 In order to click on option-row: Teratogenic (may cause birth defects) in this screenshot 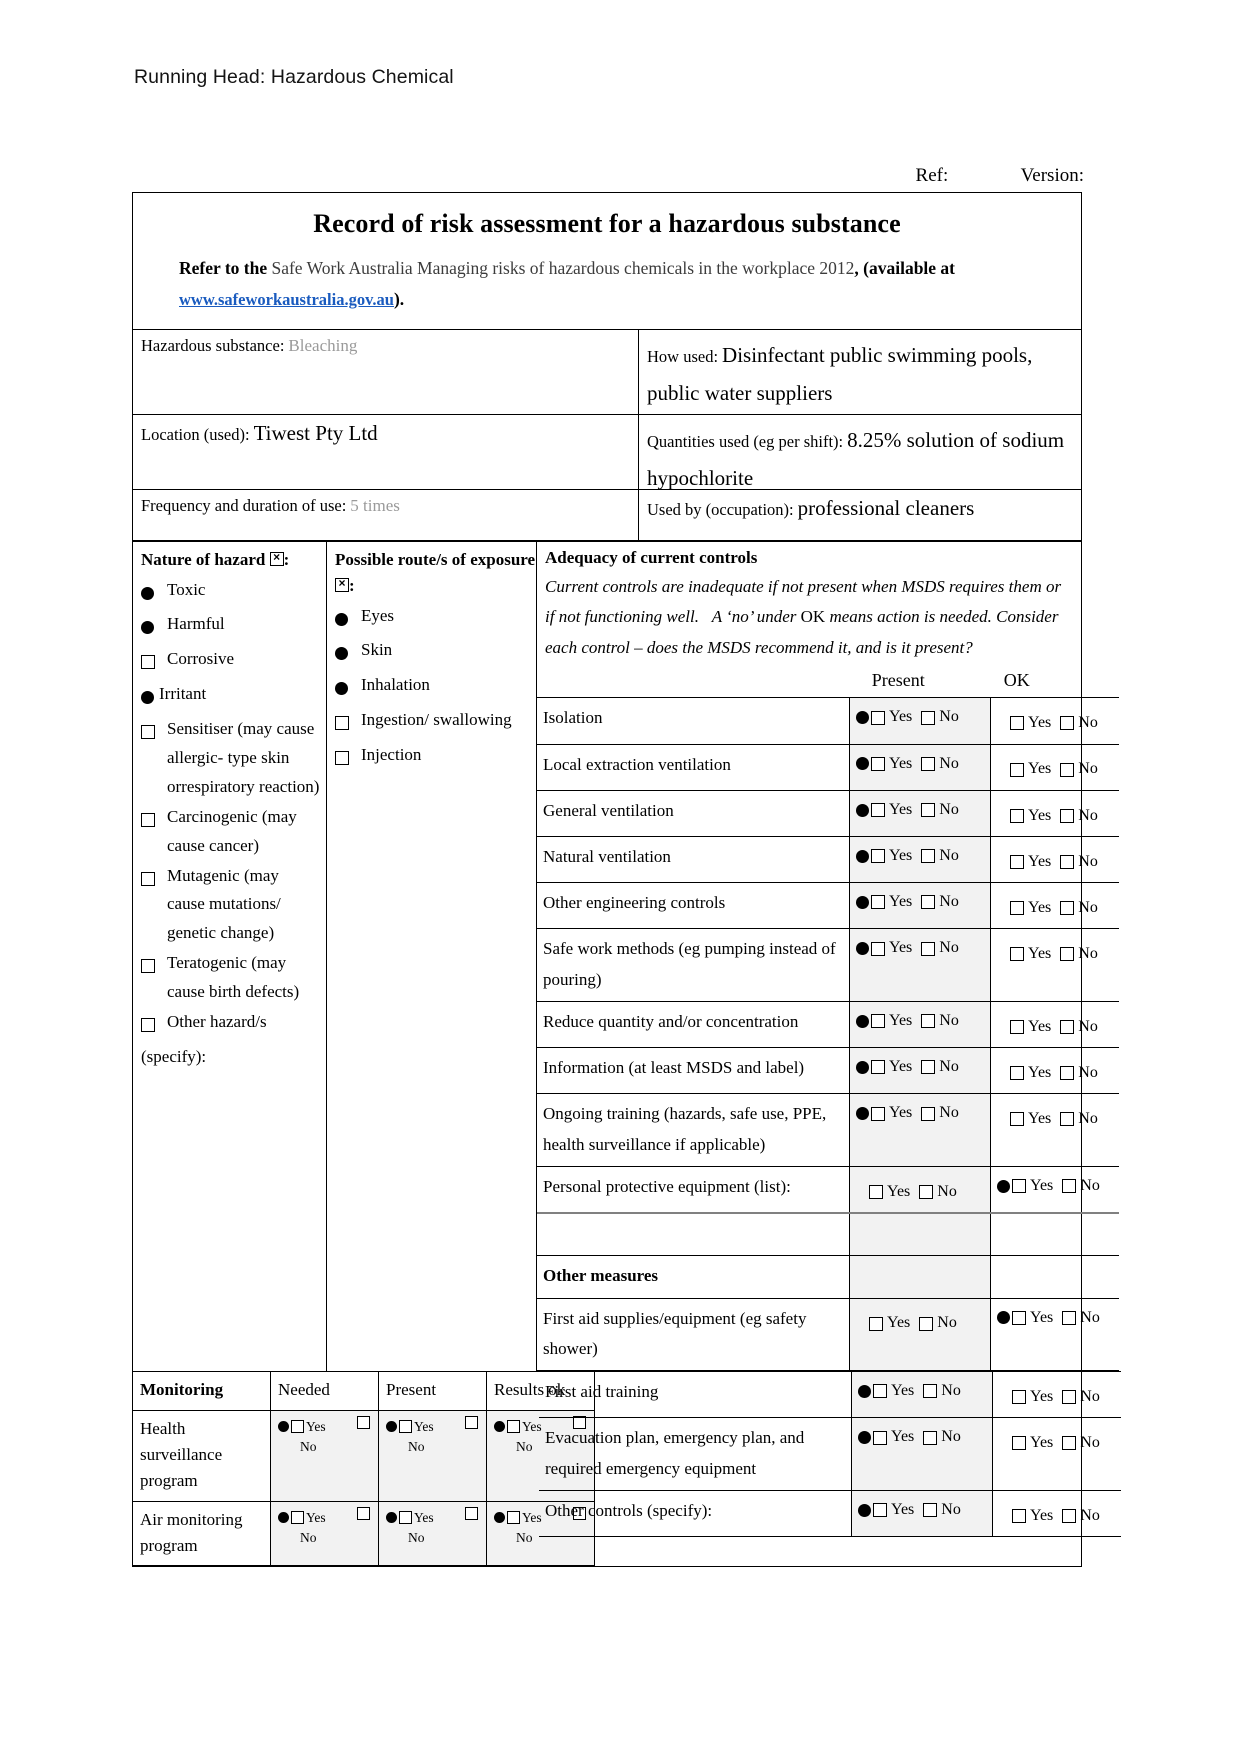, I will do `click(230, 978)`.